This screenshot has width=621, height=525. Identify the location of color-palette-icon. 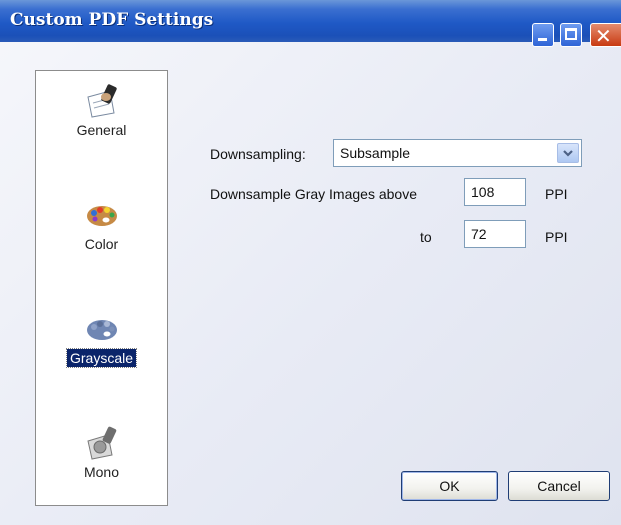
(101, 216).